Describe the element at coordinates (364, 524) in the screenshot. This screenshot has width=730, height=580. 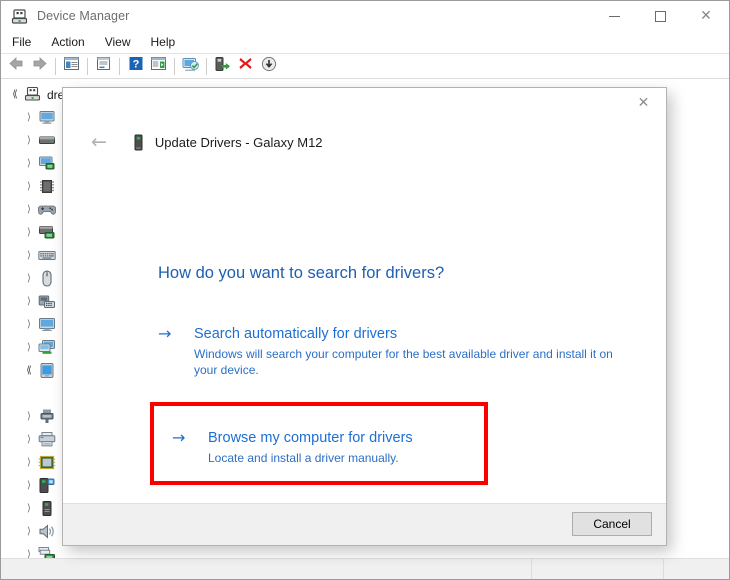
I see `dialog-footer: Cancel` at that location.